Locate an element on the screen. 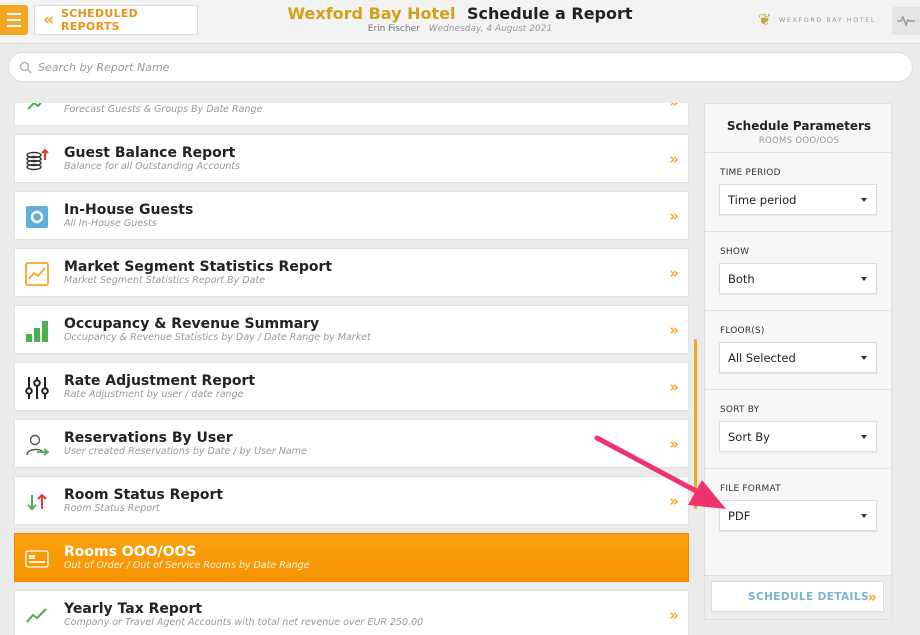  param-label: FLOOR(S) is located at coordinates (742, 331).